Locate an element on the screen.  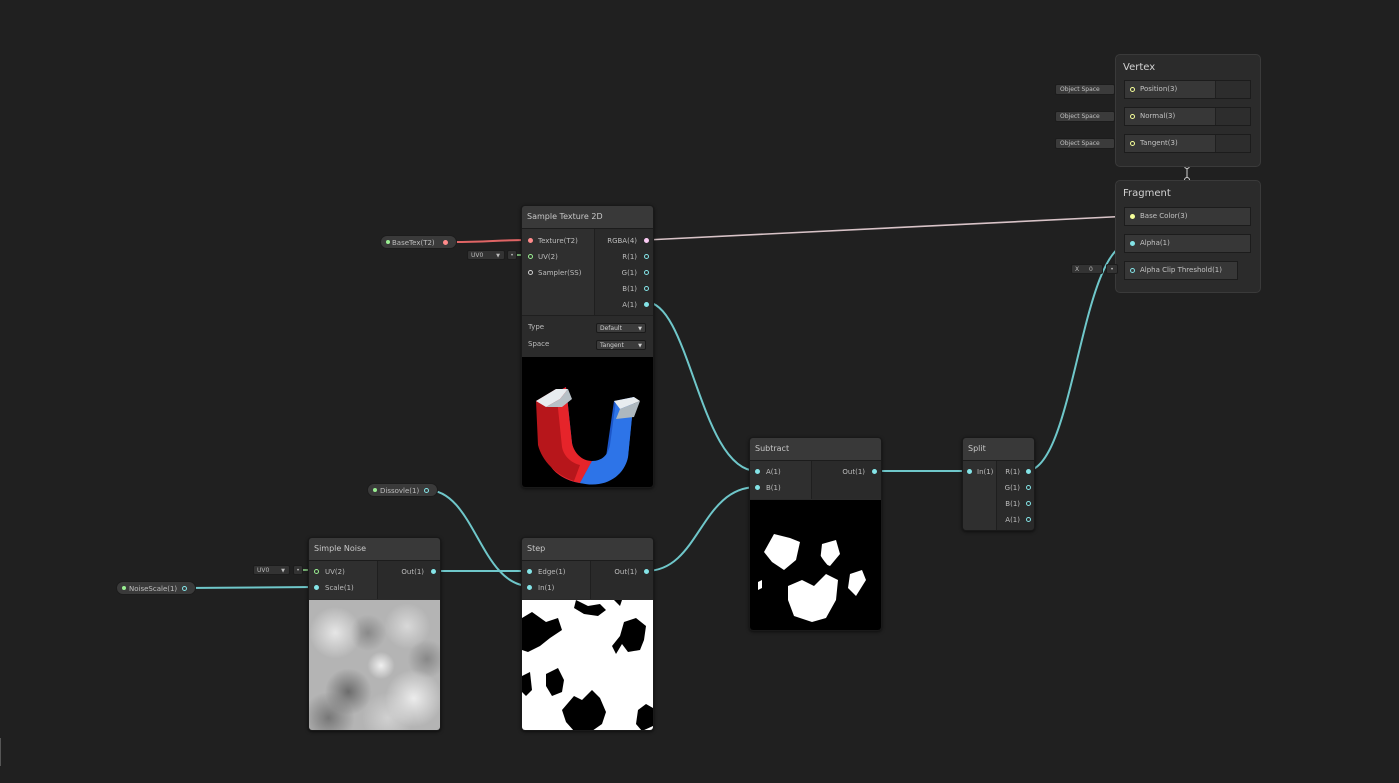
dissolve-property: Dissovle(1) is located at coordinates (402, 490).